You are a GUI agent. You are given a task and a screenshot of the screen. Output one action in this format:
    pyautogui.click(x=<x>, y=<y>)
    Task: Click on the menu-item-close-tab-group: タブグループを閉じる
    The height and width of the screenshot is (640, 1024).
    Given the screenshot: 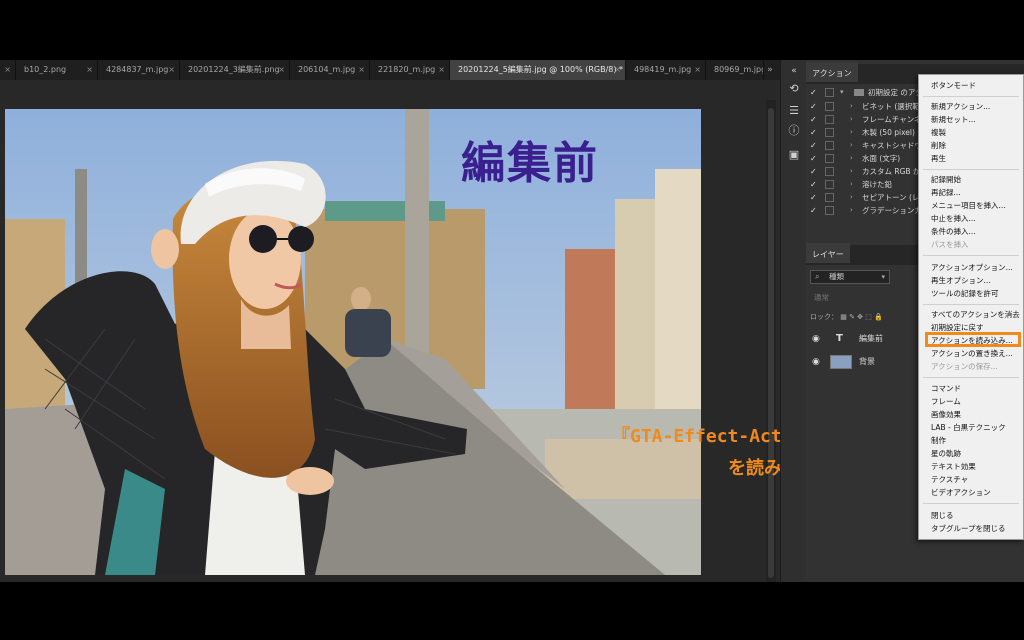 What is the action you would take?
    pyautogui.click(x=971, y=528)
    